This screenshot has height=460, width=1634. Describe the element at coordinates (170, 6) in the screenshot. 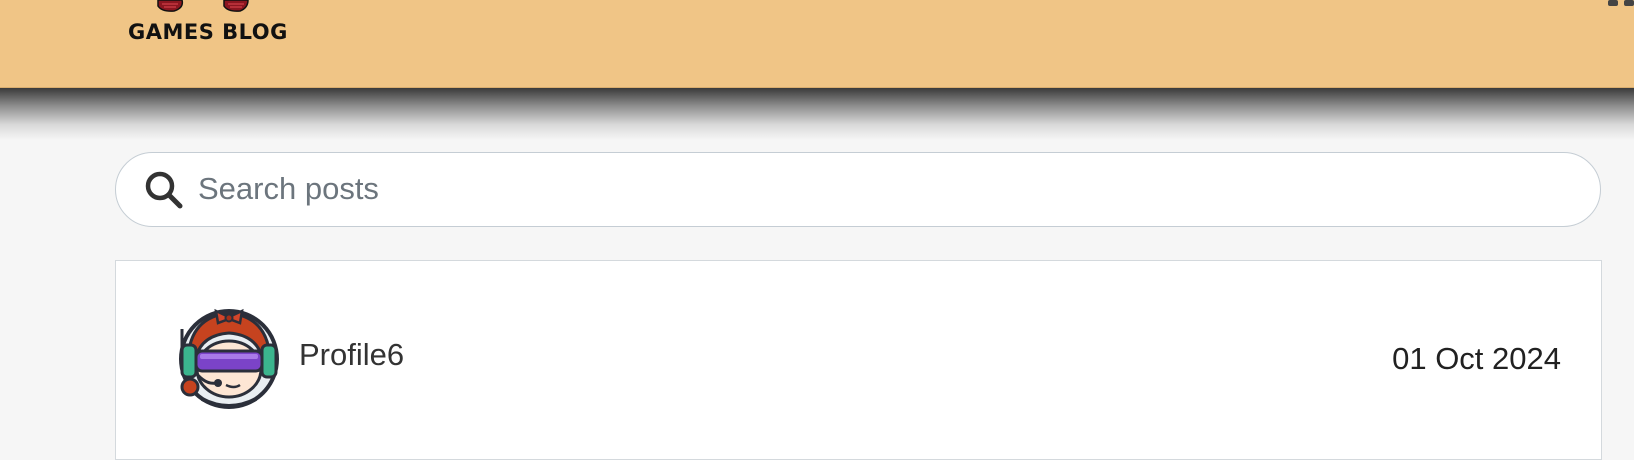

I see `logo-shoe-left-icon` at that location.